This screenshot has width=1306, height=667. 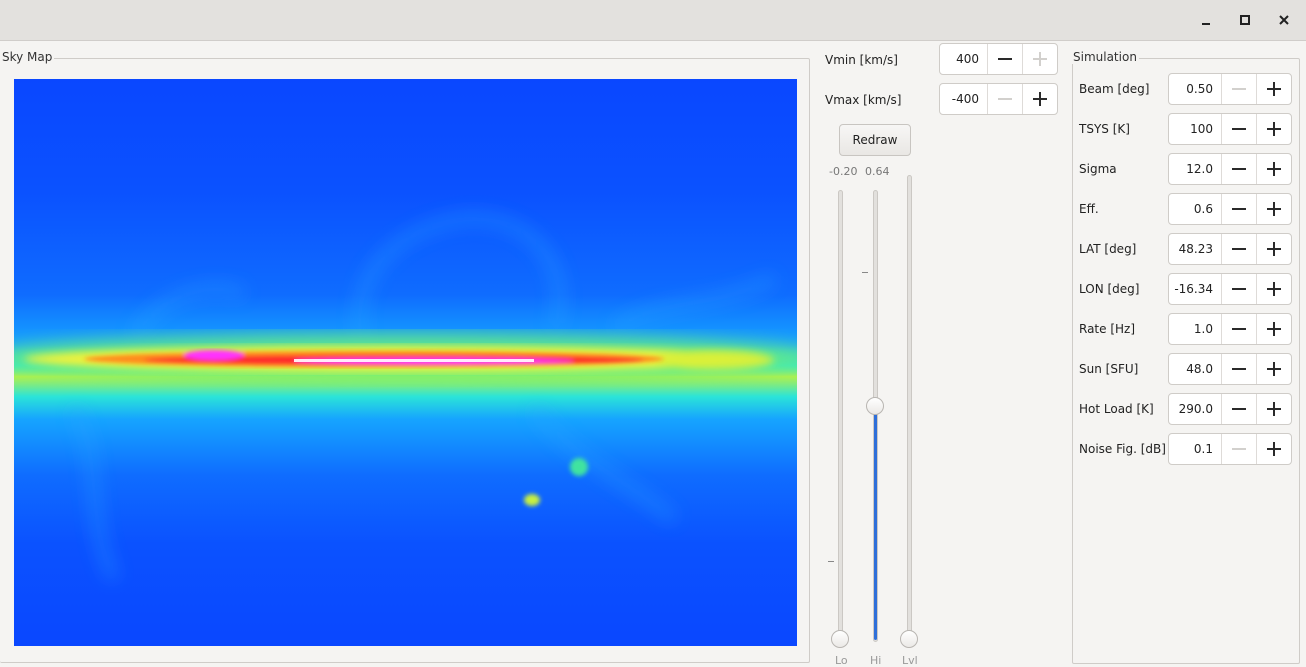 I want to click on hi-slider-handle, so click(x=875, y=406).